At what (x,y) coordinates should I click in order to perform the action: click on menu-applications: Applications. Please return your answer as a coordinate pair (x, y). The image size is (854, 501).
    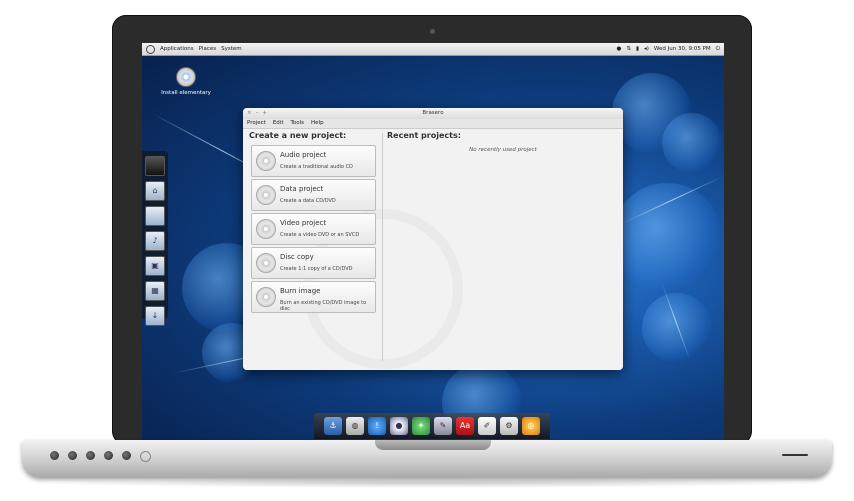
    Looking at the image, I should click on (177, 49).